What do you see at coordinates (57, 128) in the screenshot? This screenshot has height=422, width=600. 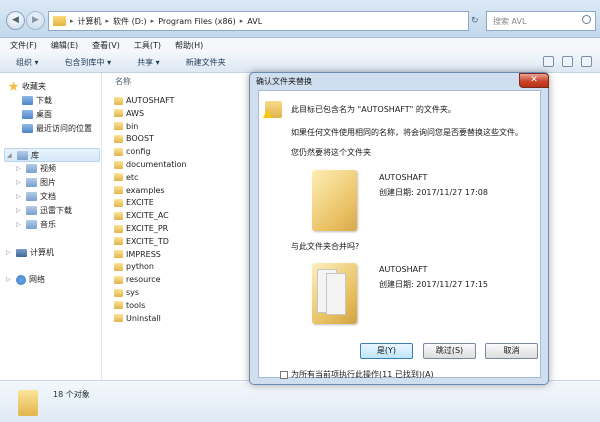 I see `sidebar-item-recent: 最近访问的位置` at bounding box center [57, 128].